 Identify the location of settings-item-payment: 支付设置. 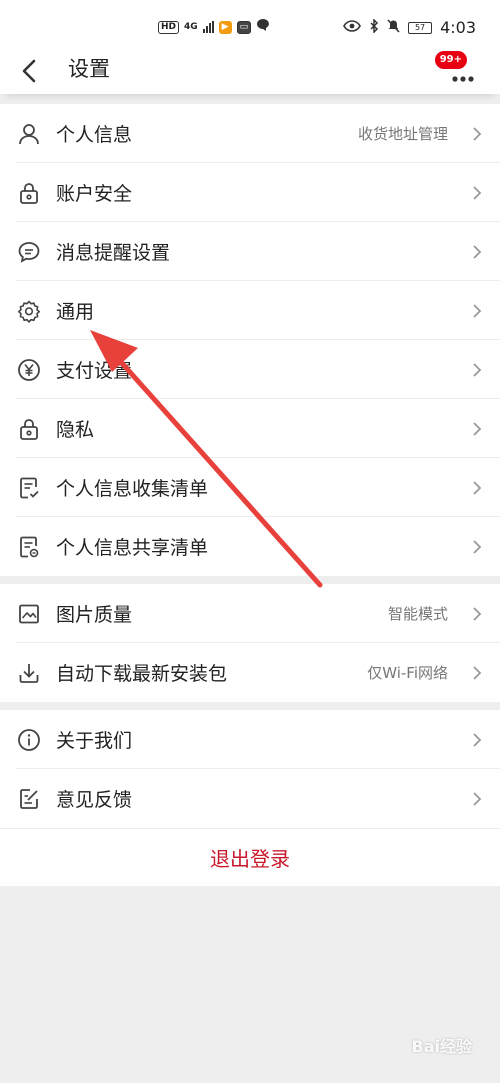
(250, 369).